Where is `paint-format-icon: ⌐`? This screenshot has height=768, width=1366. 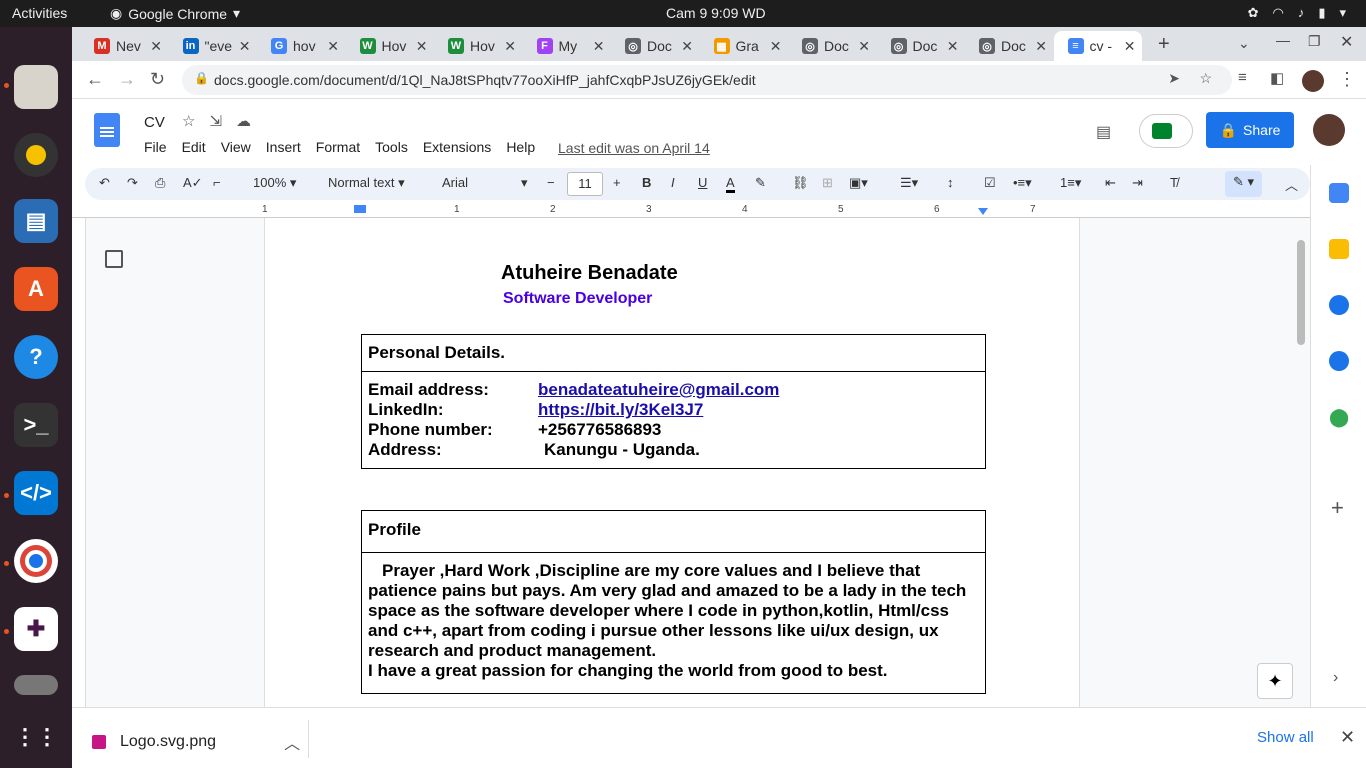
paint-format-icon: ⌐ is located at coordinates (217, 182).